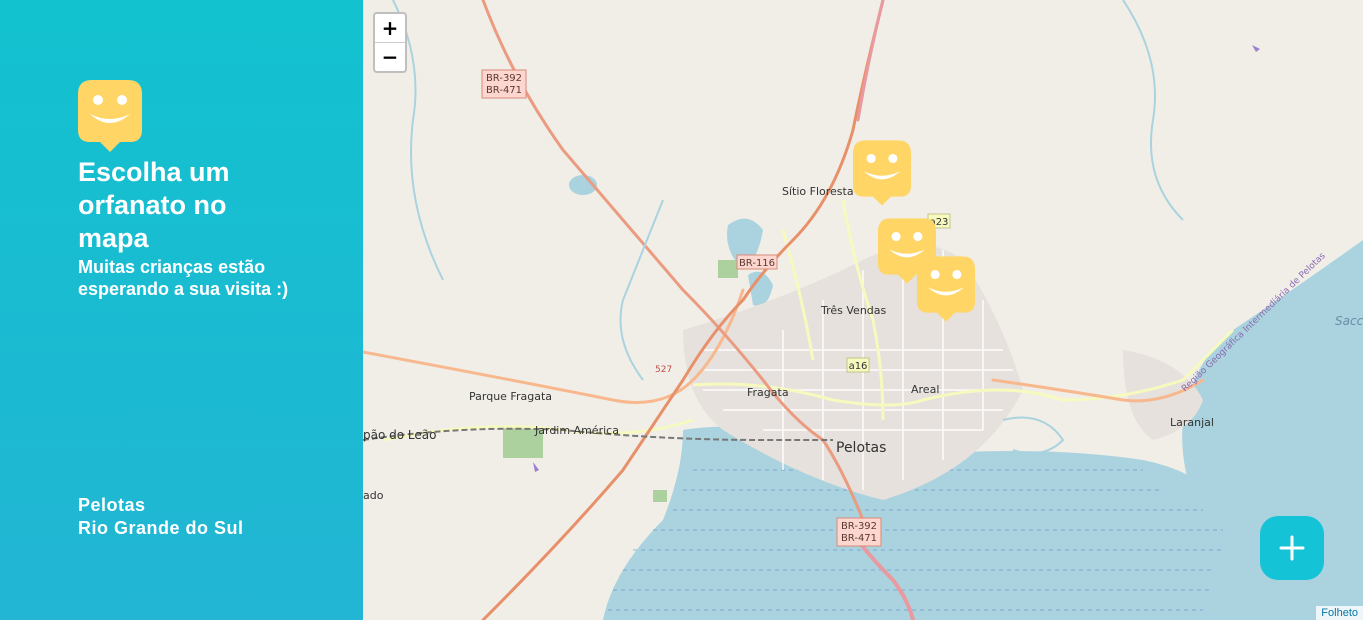 This screenshot has height=620, width=1363. What do you see at coordinates (1339, 613) in the screenshot?
I see `map-attribution: Folheto` at bounding box center [1339, 613].